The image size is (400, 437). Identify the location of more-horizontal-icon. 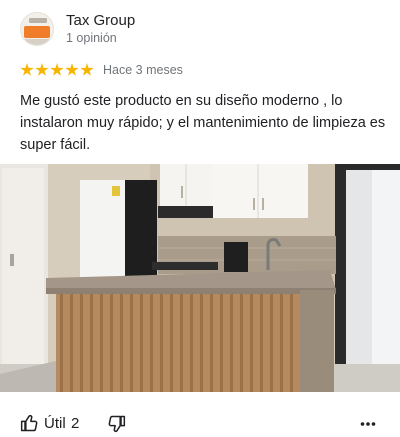
(368, 424).